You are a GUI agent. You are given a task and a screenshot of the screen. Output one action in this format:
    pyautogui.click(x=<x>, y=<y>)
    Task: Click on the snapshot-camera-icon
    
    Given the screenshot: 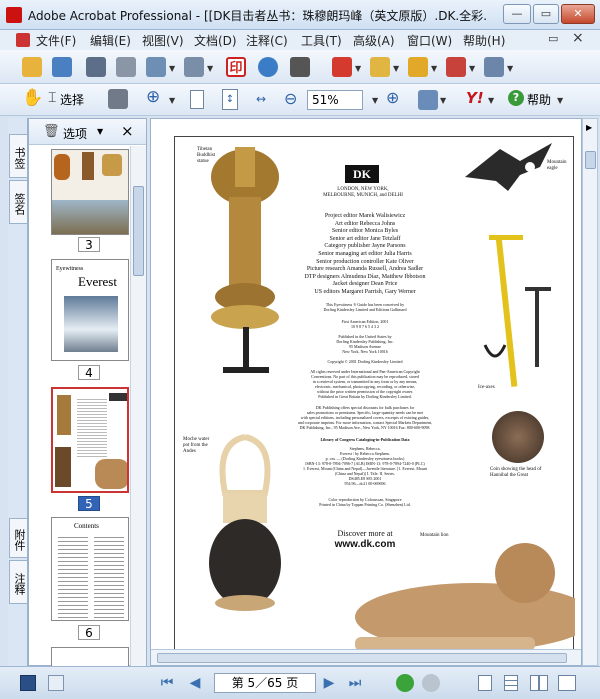 What is the action you would take?
    pyautogui.click(x=118, y=99)
    